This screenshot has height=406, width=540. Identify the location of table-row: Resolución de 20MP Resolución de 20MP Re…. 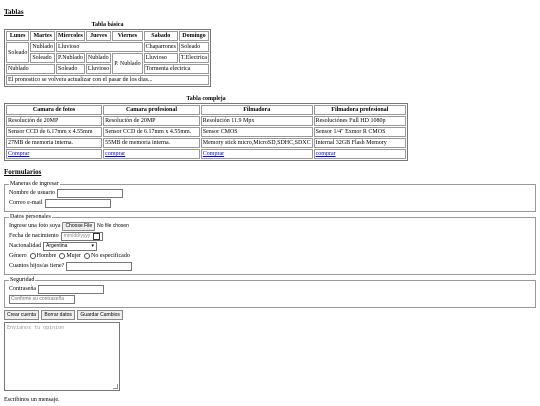
(206, 121).